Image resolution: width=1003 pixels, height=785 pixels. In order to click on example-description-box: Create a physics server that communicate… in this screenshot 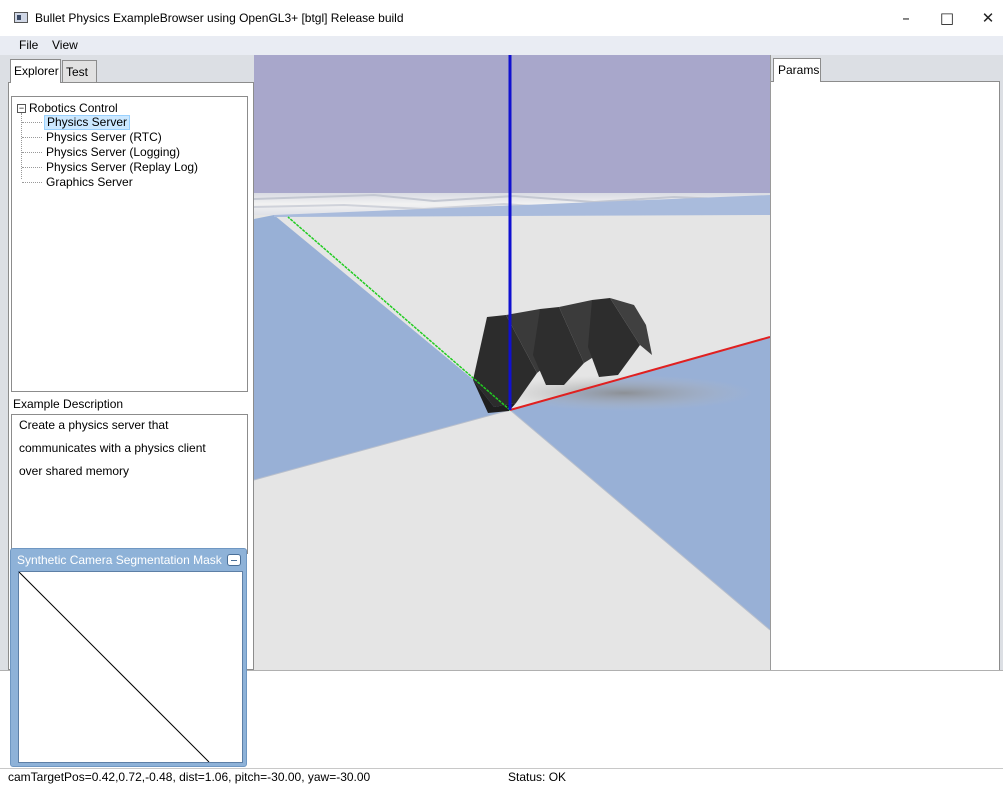, I will do `click(129, 484)`.